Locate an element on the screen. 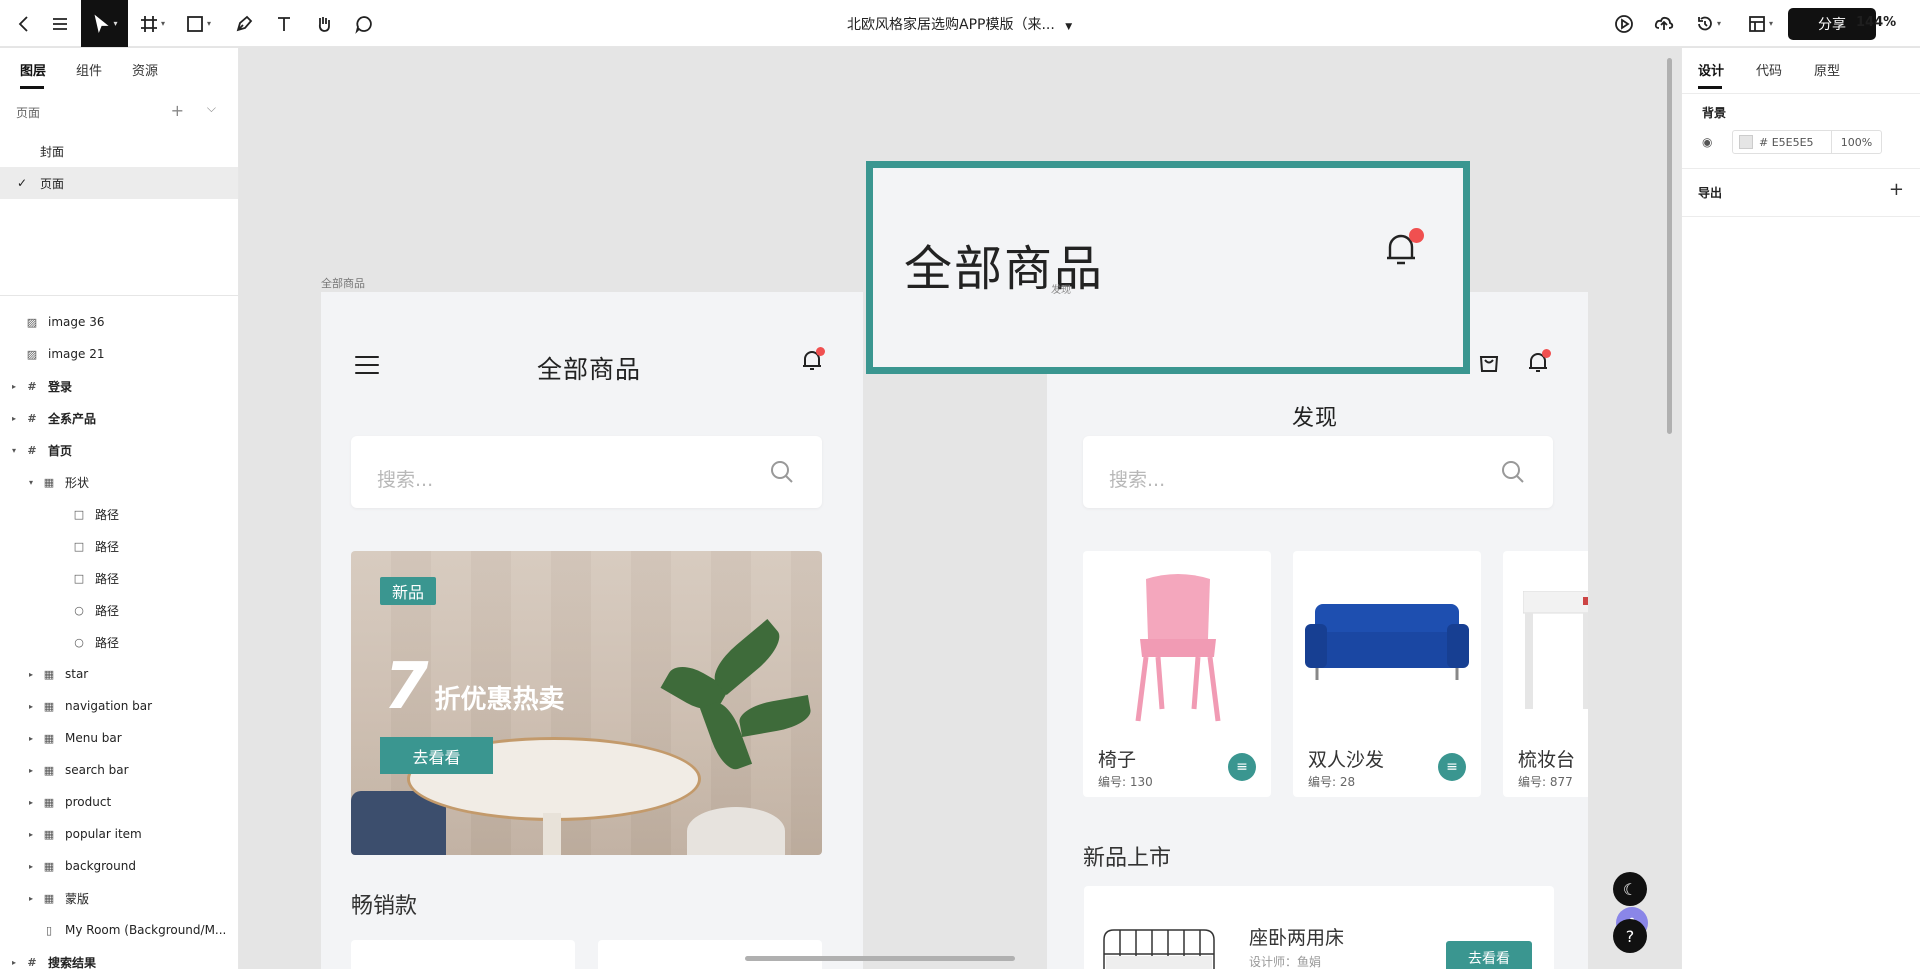  tab-components: 组件 is located at coordinates (89, 69).